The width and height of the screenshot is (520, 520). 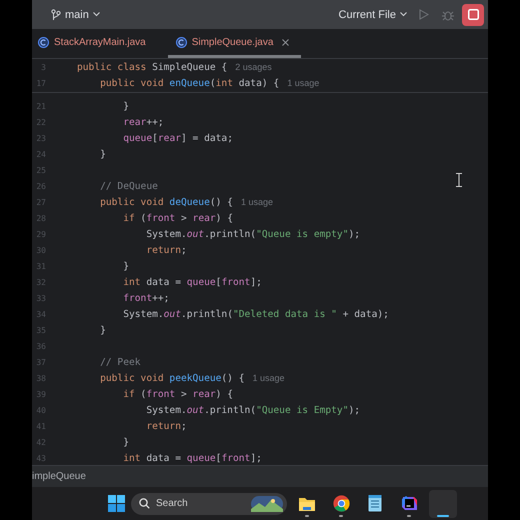 What do you see at coordinates (341, 503) in the screenshot?
I see `browser-icon` at bounding box center [341, 503].